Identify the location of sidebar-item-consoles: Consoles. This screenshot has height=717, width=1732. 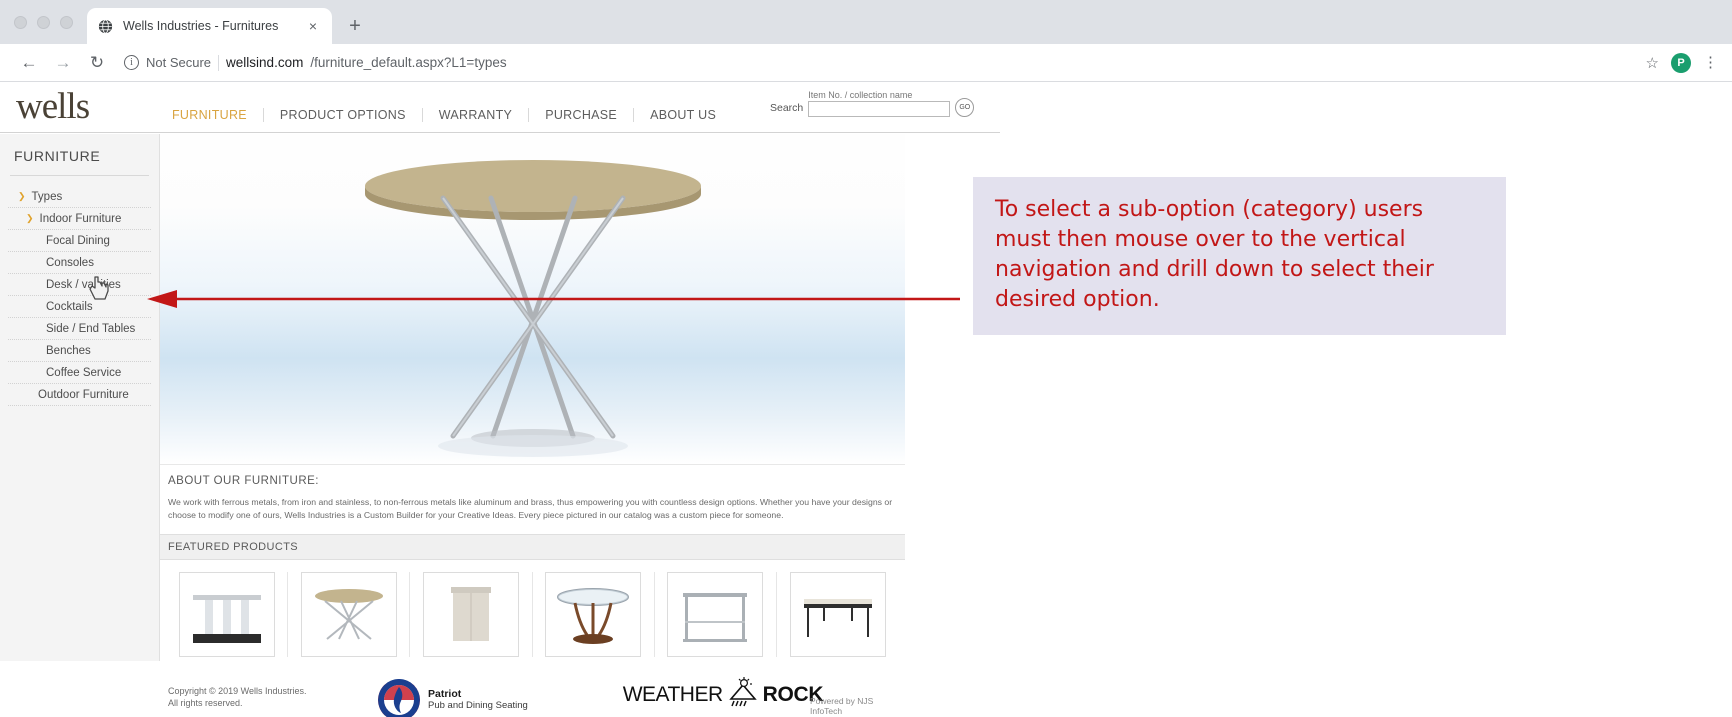
(79, 263).